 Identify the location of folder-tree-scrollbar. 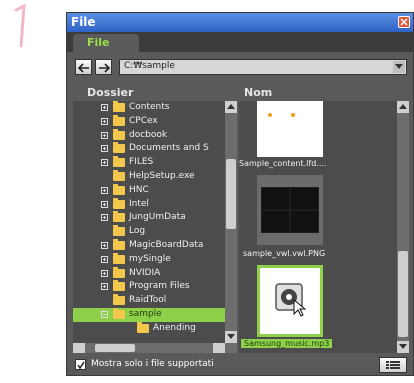
(231, 222).